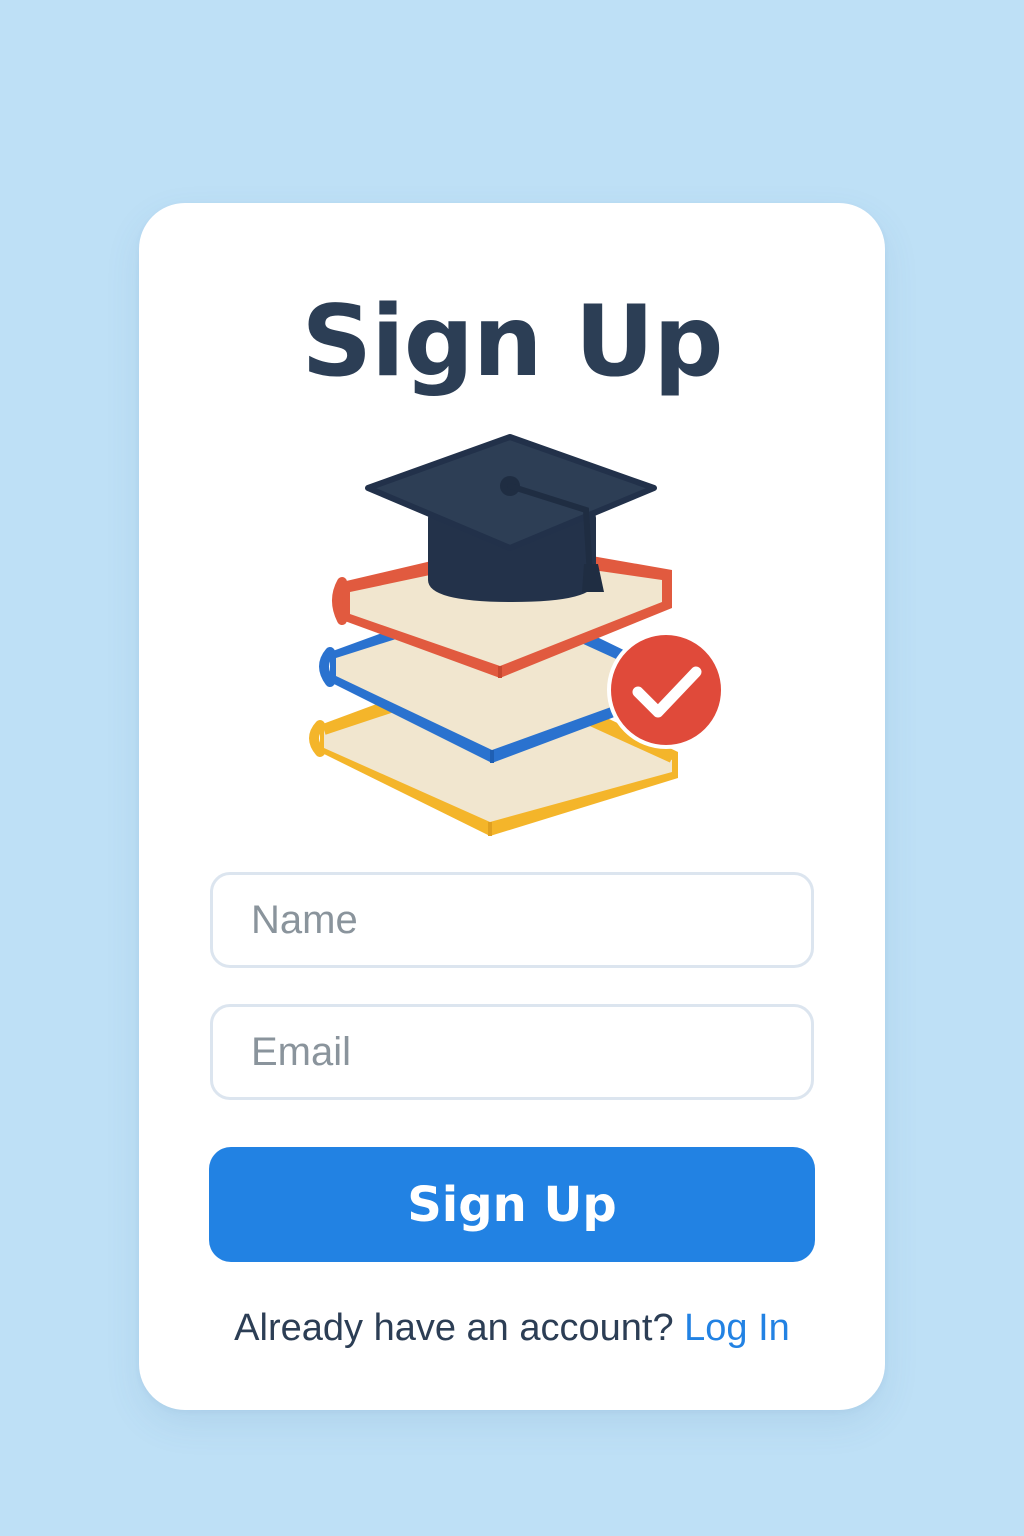 This screenshot has width=1024, height=1536. Describe the element at coordinates (512, 920) in the screenshot. I see `name-field` at that location.